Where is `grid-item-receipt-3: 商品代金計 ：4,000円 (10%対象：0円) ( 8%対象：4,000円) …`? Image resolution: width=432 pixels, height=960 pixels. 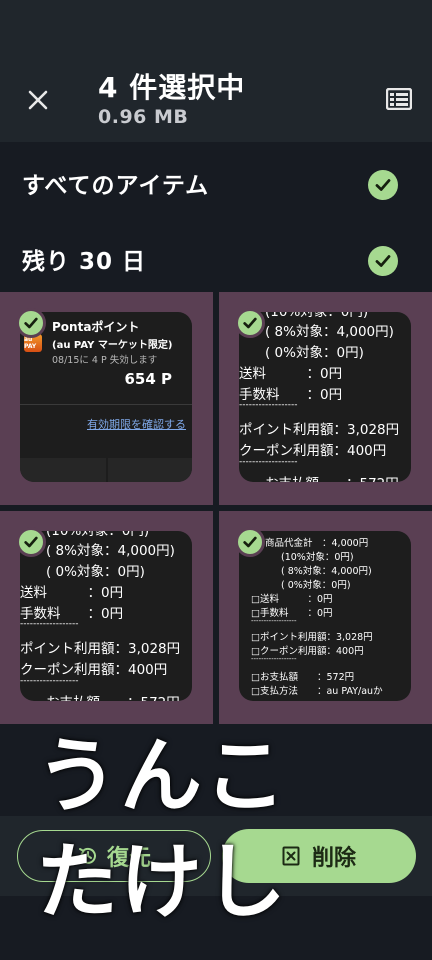
grid-item-receipt-3: 商品代金計 ：4,000円 (10%対象：0円) ( 8%対象：4,000円) … is located at coordinates (325, 617).